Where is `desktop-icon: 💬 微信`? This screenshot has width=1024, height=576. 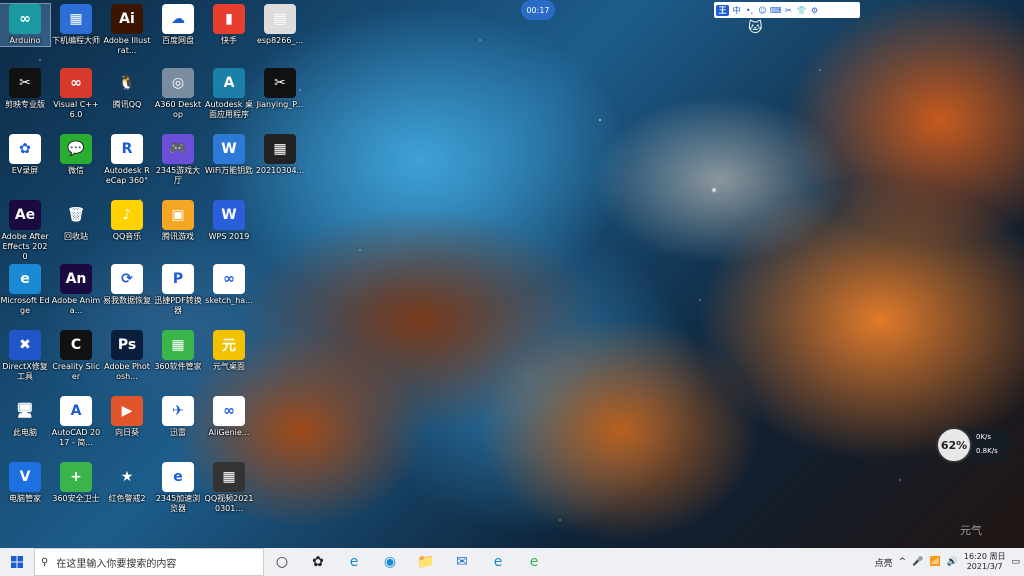 desktop-icon: 💬 微信 is located at coordinates (76, 155).